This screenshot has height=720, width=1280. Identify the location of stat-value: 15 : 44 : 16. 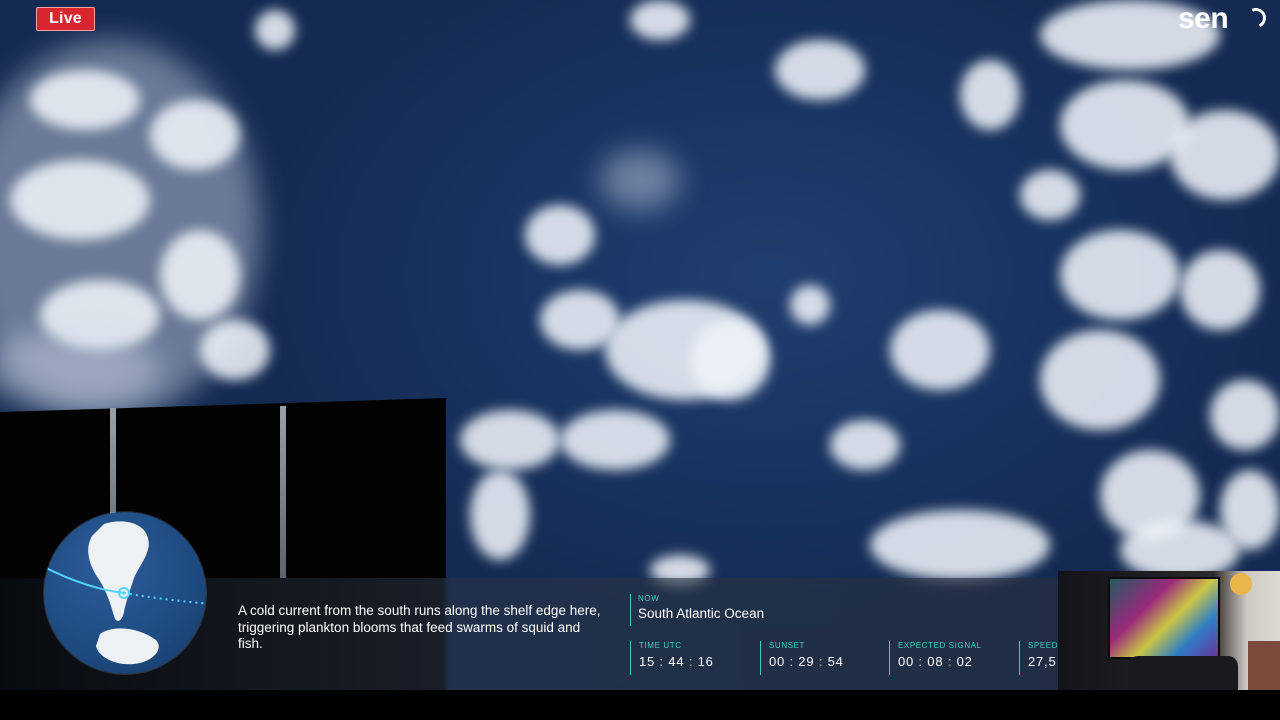
(676, 661).